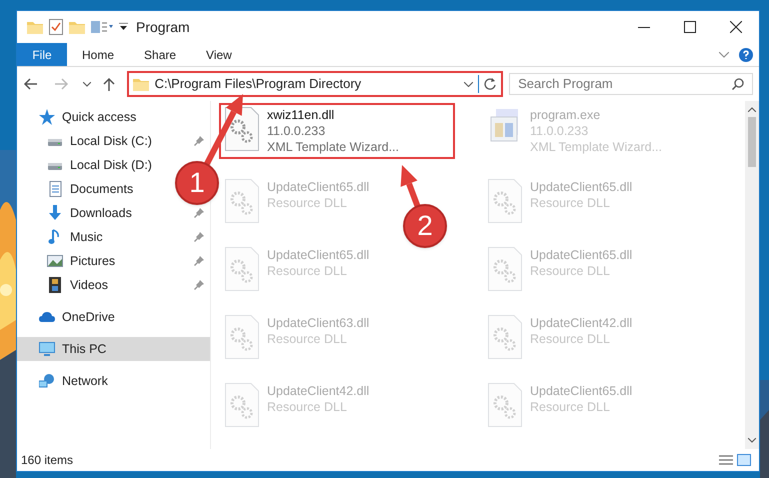  What do you see at coordinates (99, 117) in the screenshot?
I see `sidebar-label: Quick access` at bounding box center [99, 117].